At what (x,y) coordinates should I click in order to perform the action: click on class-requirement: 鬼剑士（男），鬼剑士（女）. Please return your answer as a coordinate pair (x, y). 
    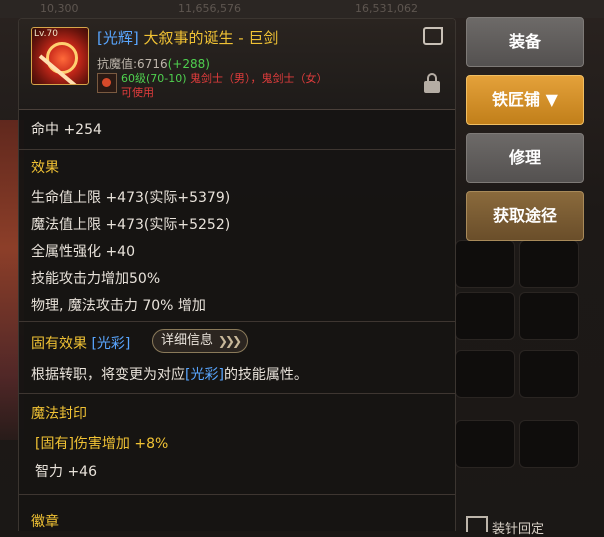
    Looking at the image, I should click on (257, 78).